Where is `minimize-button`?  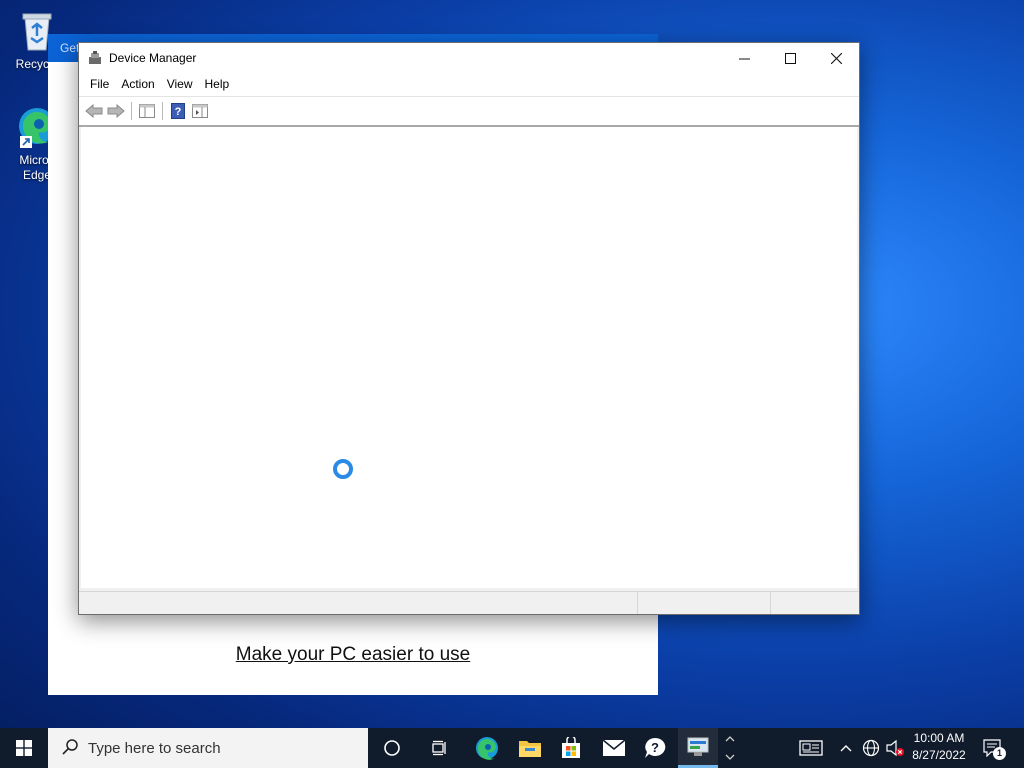
minimize-button is located at coordinates (744, 58).